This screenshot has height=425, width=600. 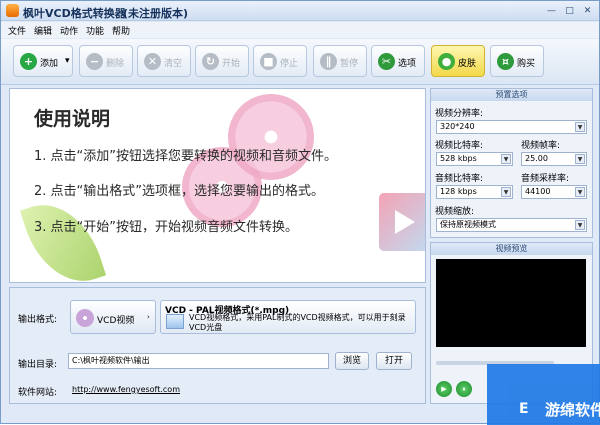 I want to click on start-label: 开始, so click(x=231, y=64).